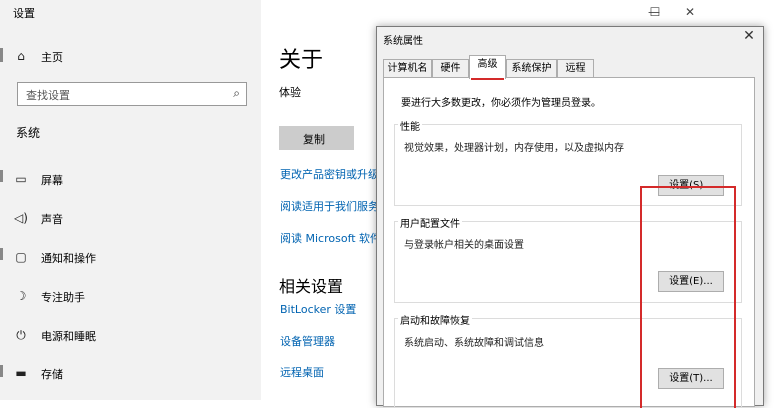  What do you see at coordinates (410, 125) in the screenshot?
I see `group-label: 性能` at bounding box center [410, 125].